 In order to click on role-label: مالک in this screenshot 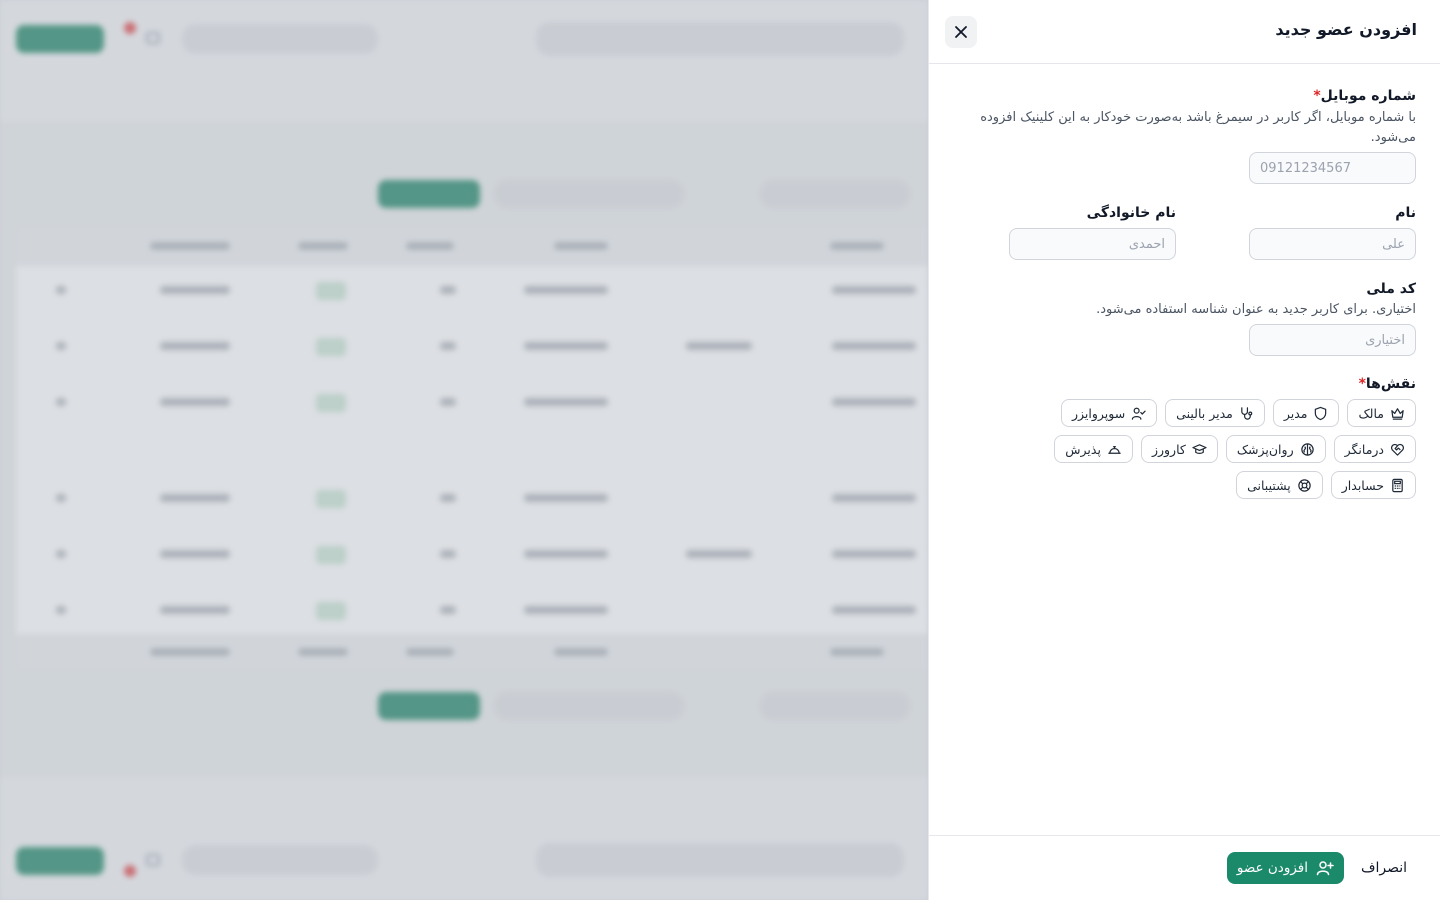, I will do `click(1371, 413)`.